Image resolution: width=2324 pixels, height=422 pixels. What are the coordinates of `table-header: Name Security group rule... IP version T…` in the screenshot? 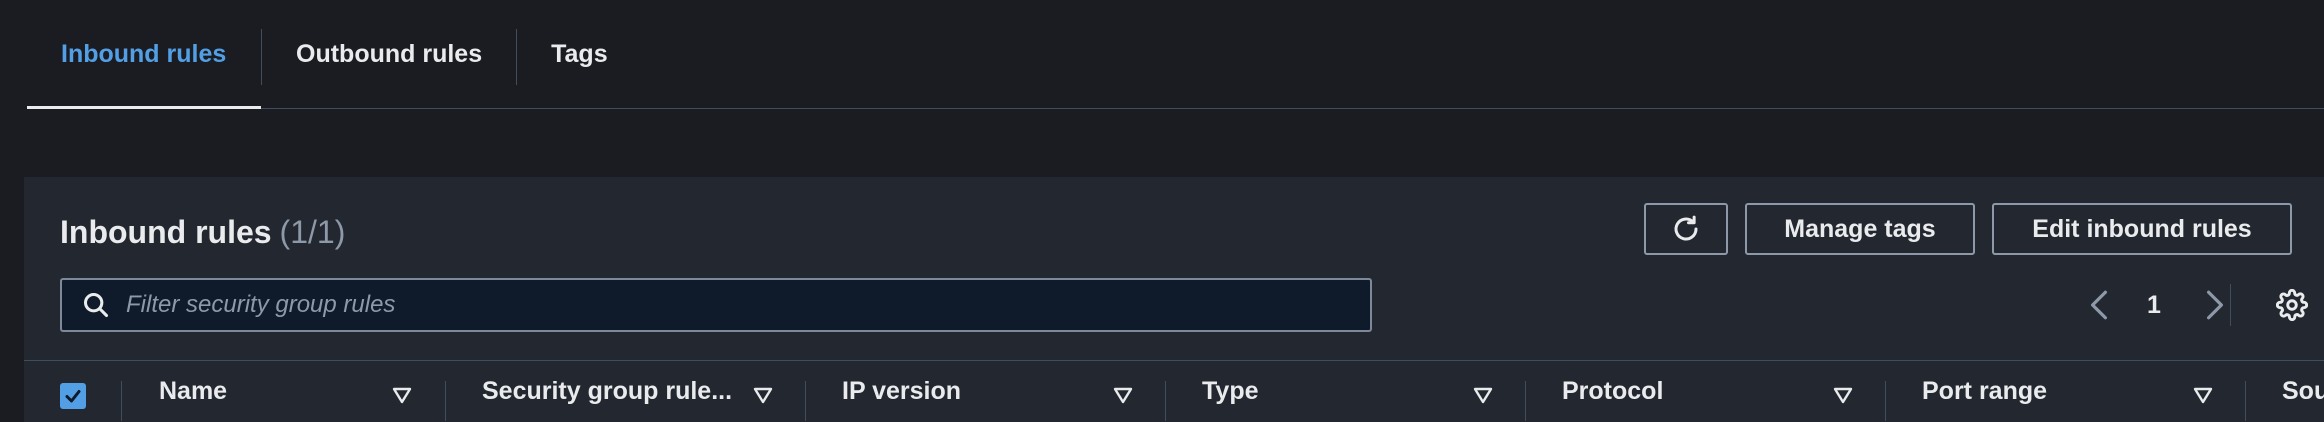 It's located at (1174, 391).